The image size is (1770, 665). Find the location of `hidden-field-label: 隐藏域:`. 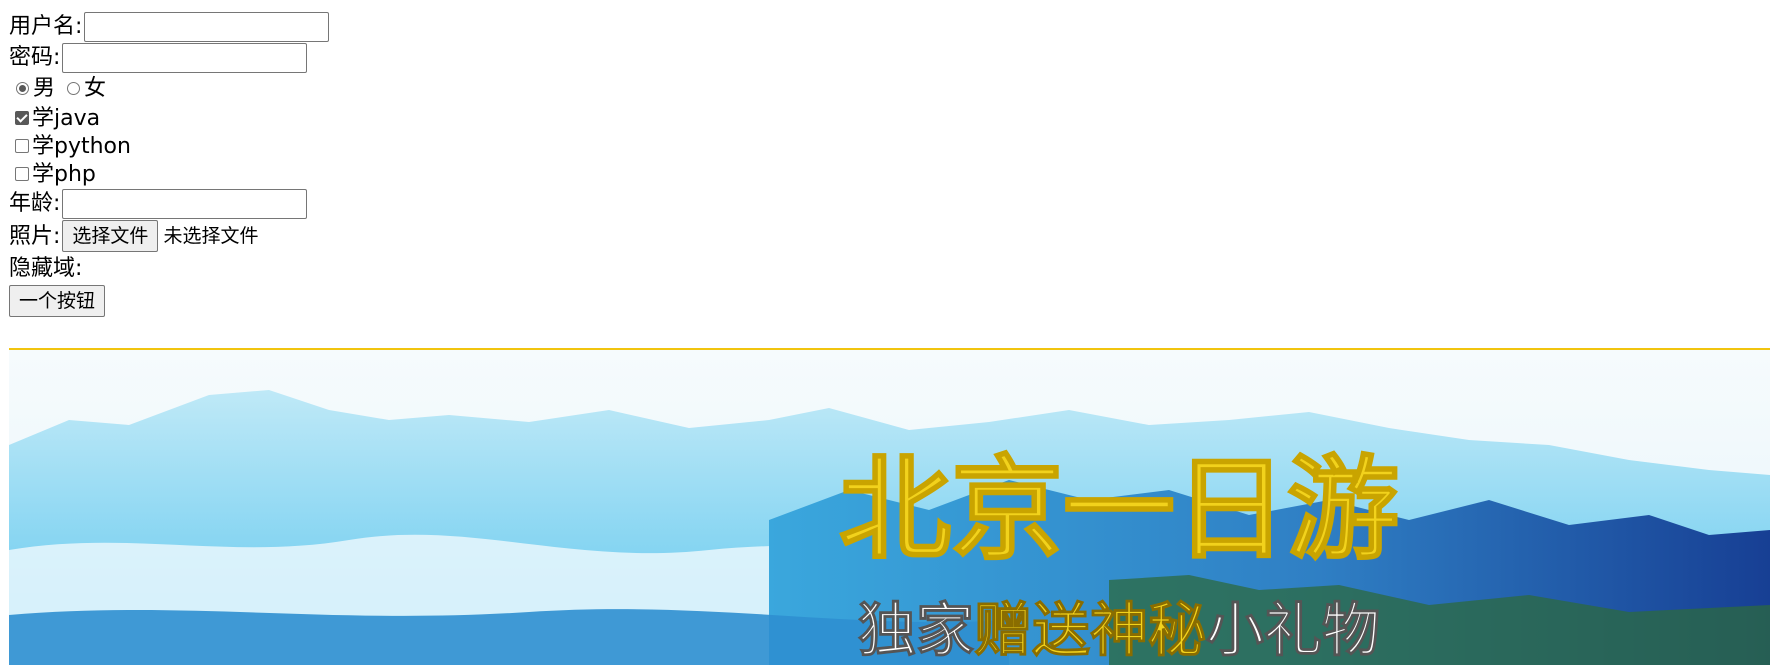

hidden-field-label: 隐藏域: is located at coordinates (46, 268).